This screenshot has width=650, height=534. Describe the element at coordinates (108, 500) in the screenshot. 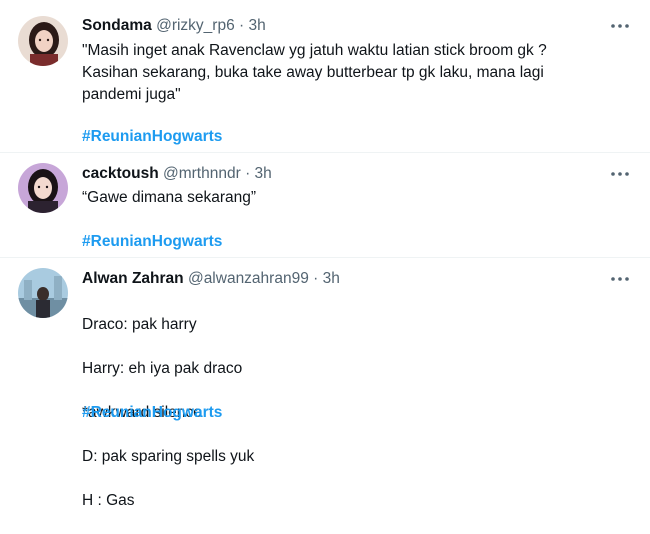

I see `tweet-text-line: H : Gas` at that location.